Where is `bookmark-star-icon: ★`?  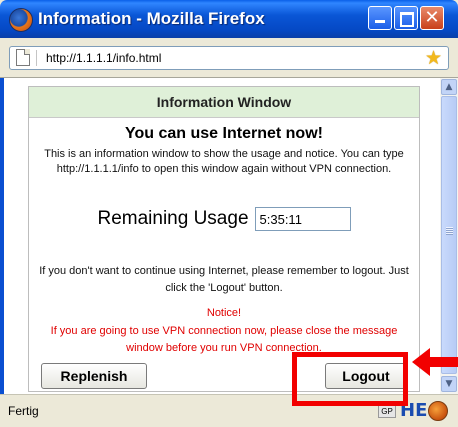 bookmark-star-icon: ★ is located at coordinates (433, 58).